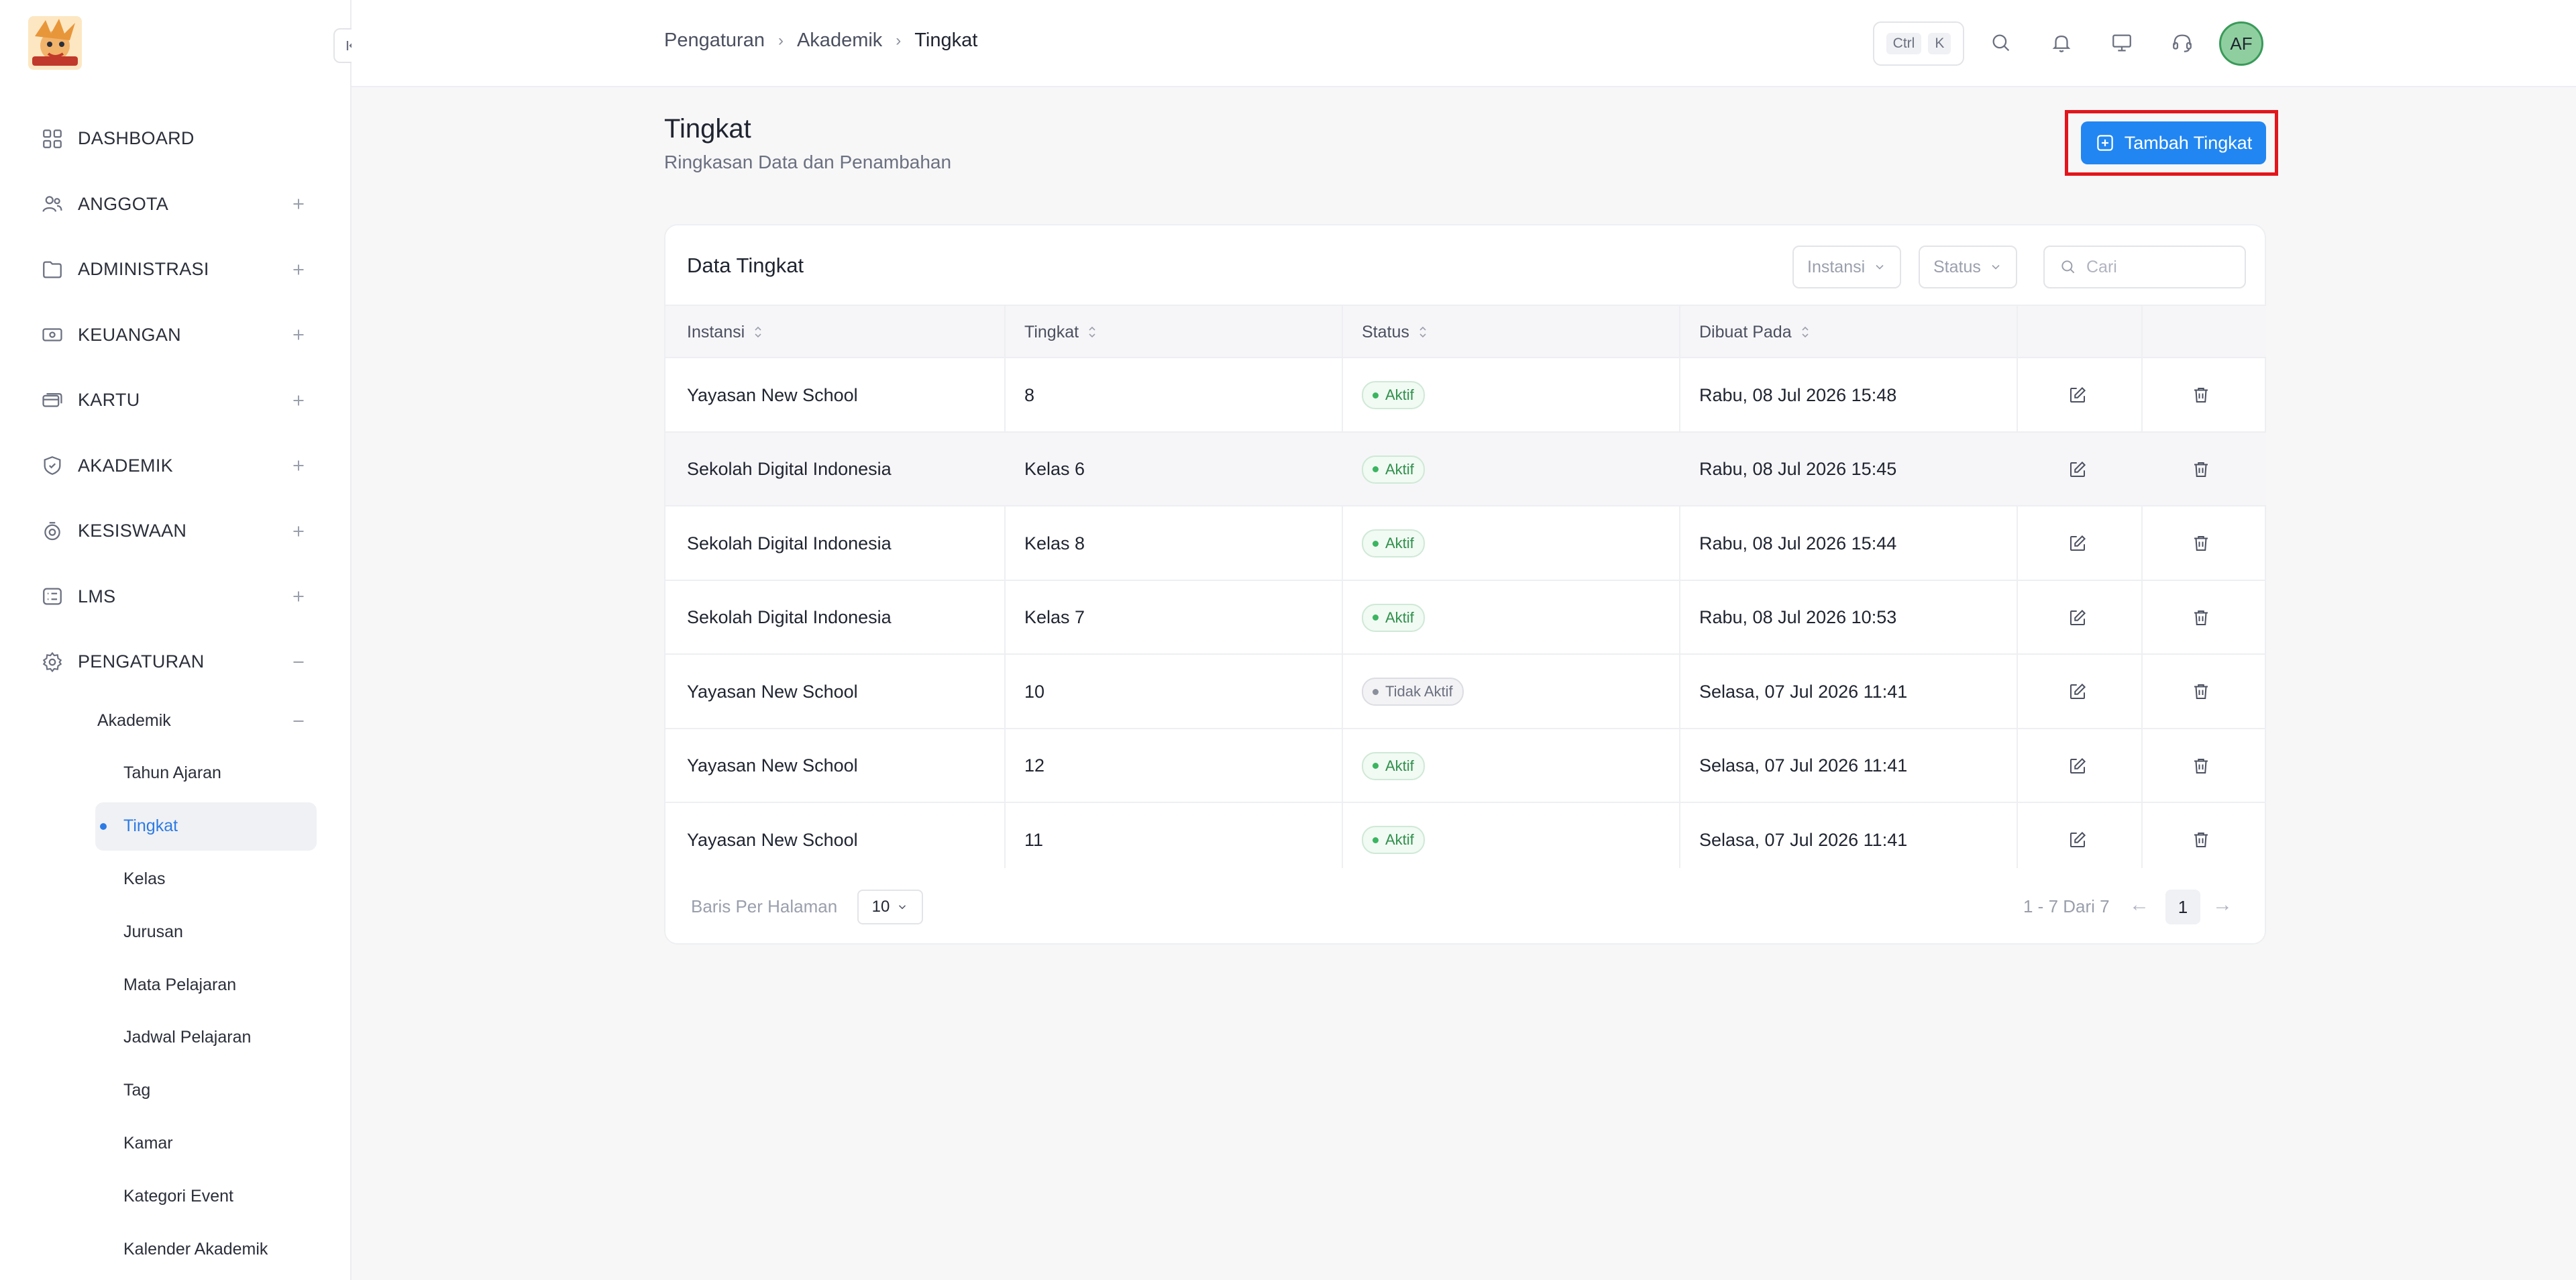  What do you see at coordinates (1755, 332) in the screenshot?
I see `column-header-dibuat-pada: Dibuat Pada` at bounding box center [1755, 332].